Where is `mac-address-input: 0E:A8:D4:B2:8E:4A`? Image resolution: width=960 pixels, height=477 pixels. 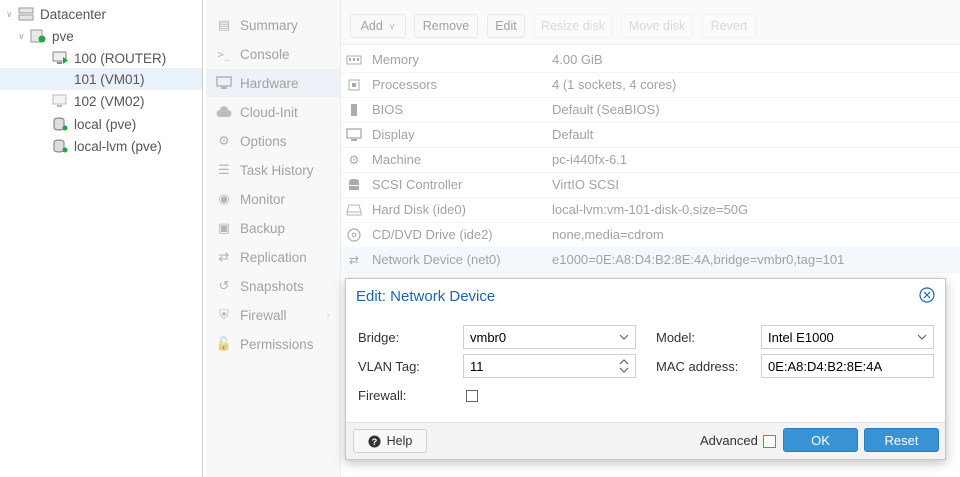
mac-address-input: 0E:A8:D4:B2:8E:4A is located at coordinates (847, 366).